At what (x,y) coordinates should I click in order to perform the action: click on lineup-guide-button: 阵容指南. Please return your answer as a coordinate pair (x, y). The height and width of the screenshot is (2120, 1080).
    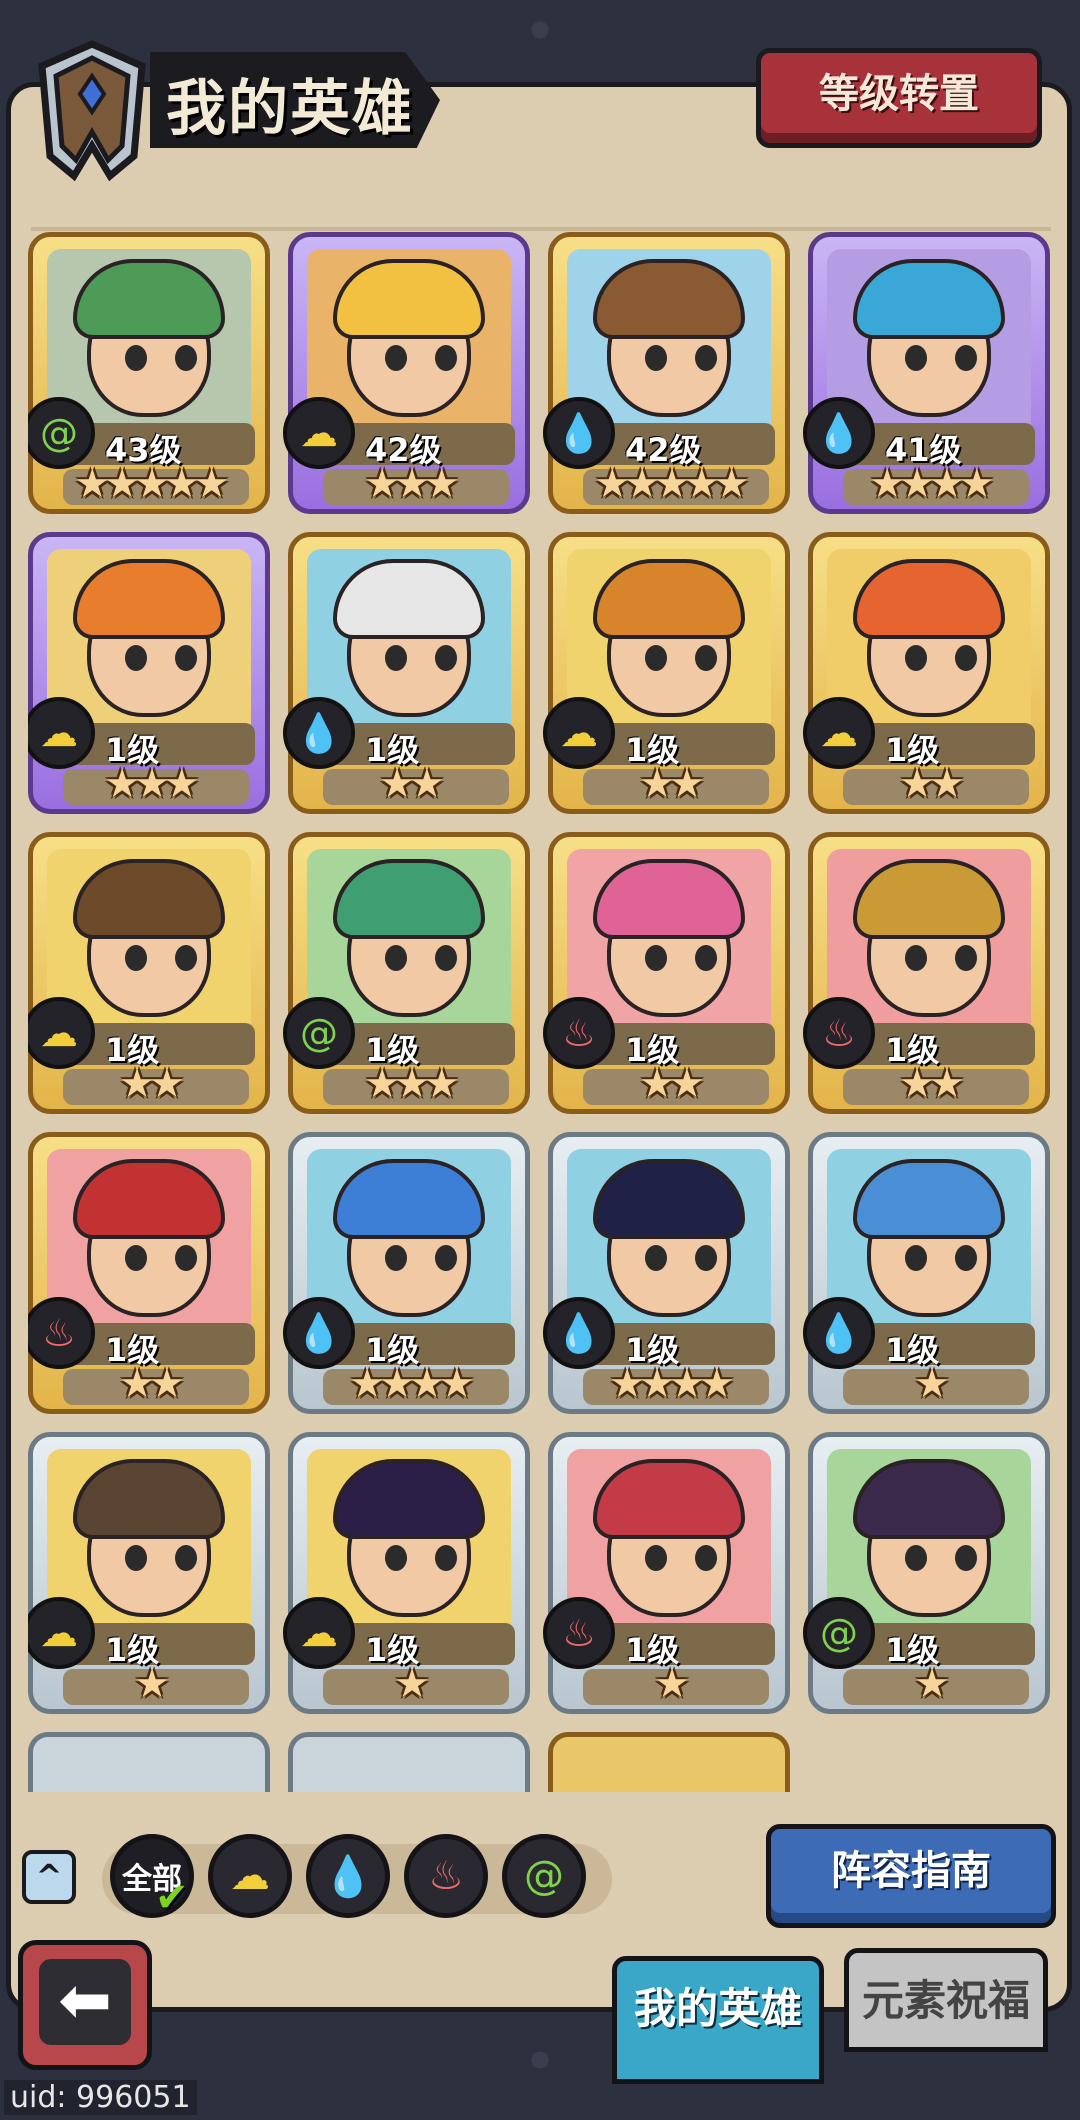
    Looking at the image, I should click on (911, 1876).